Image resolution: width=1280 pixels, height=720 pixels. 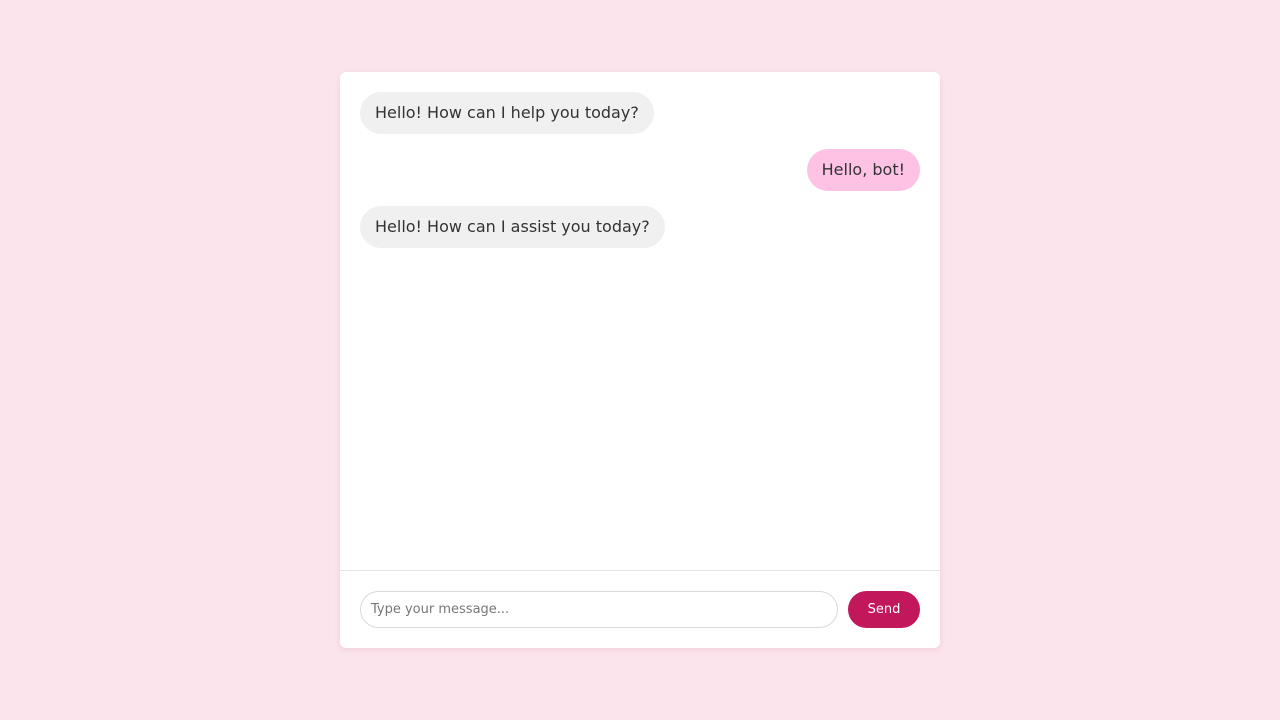 I want to click on user-message: Hello, bot!, so click(x=863, y=170).